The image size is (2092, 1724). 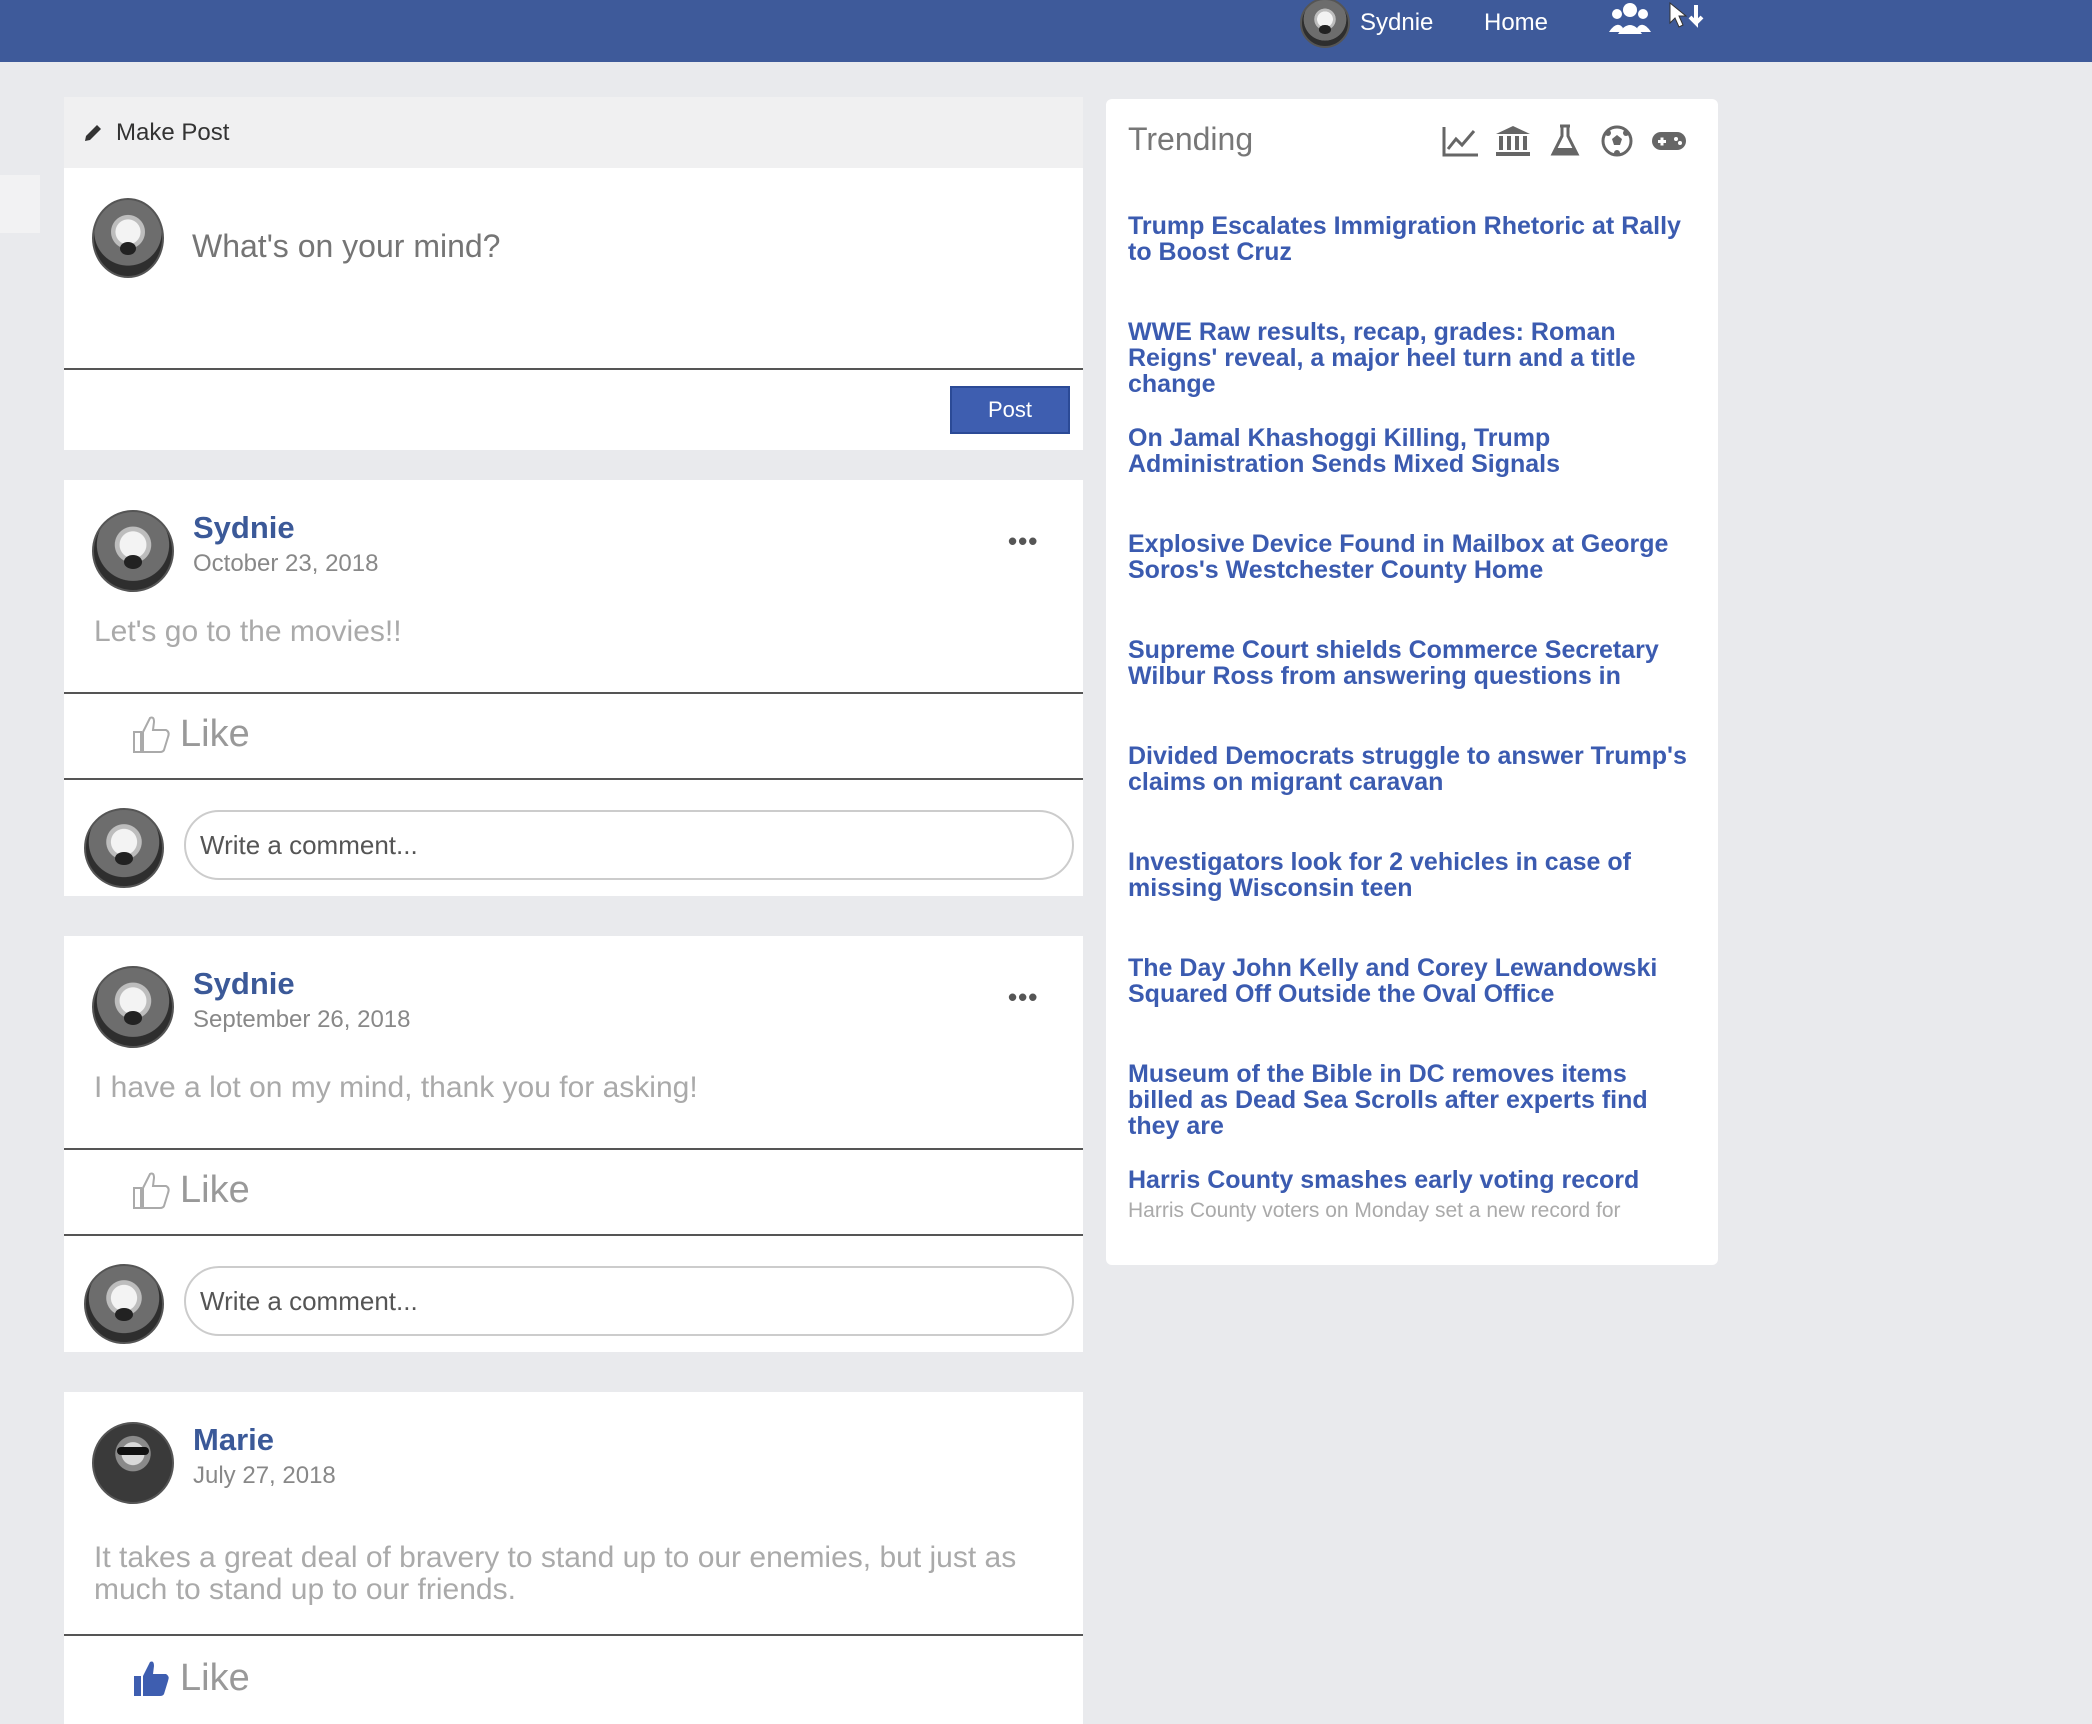 What do you see at coordinates (1325, 24) in the screenshot?
I see `nav-avatar` at bounding box center [1325, 24].